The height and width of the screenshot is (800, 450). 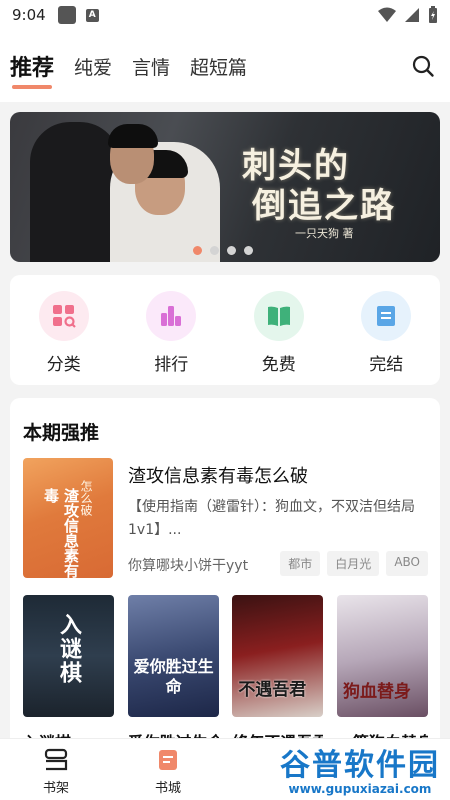 I want to click on quick-link-label: 免费, so click(x=278, y=365).